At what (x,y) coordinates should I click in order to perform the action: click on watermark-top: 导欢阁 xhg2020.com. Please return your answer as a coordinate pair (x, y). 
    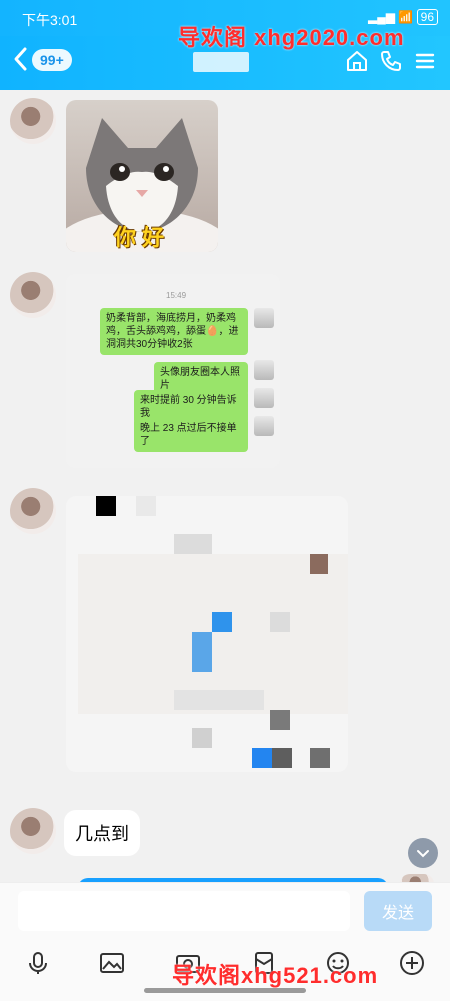
    Looking at the image, I should click on (291, 37).